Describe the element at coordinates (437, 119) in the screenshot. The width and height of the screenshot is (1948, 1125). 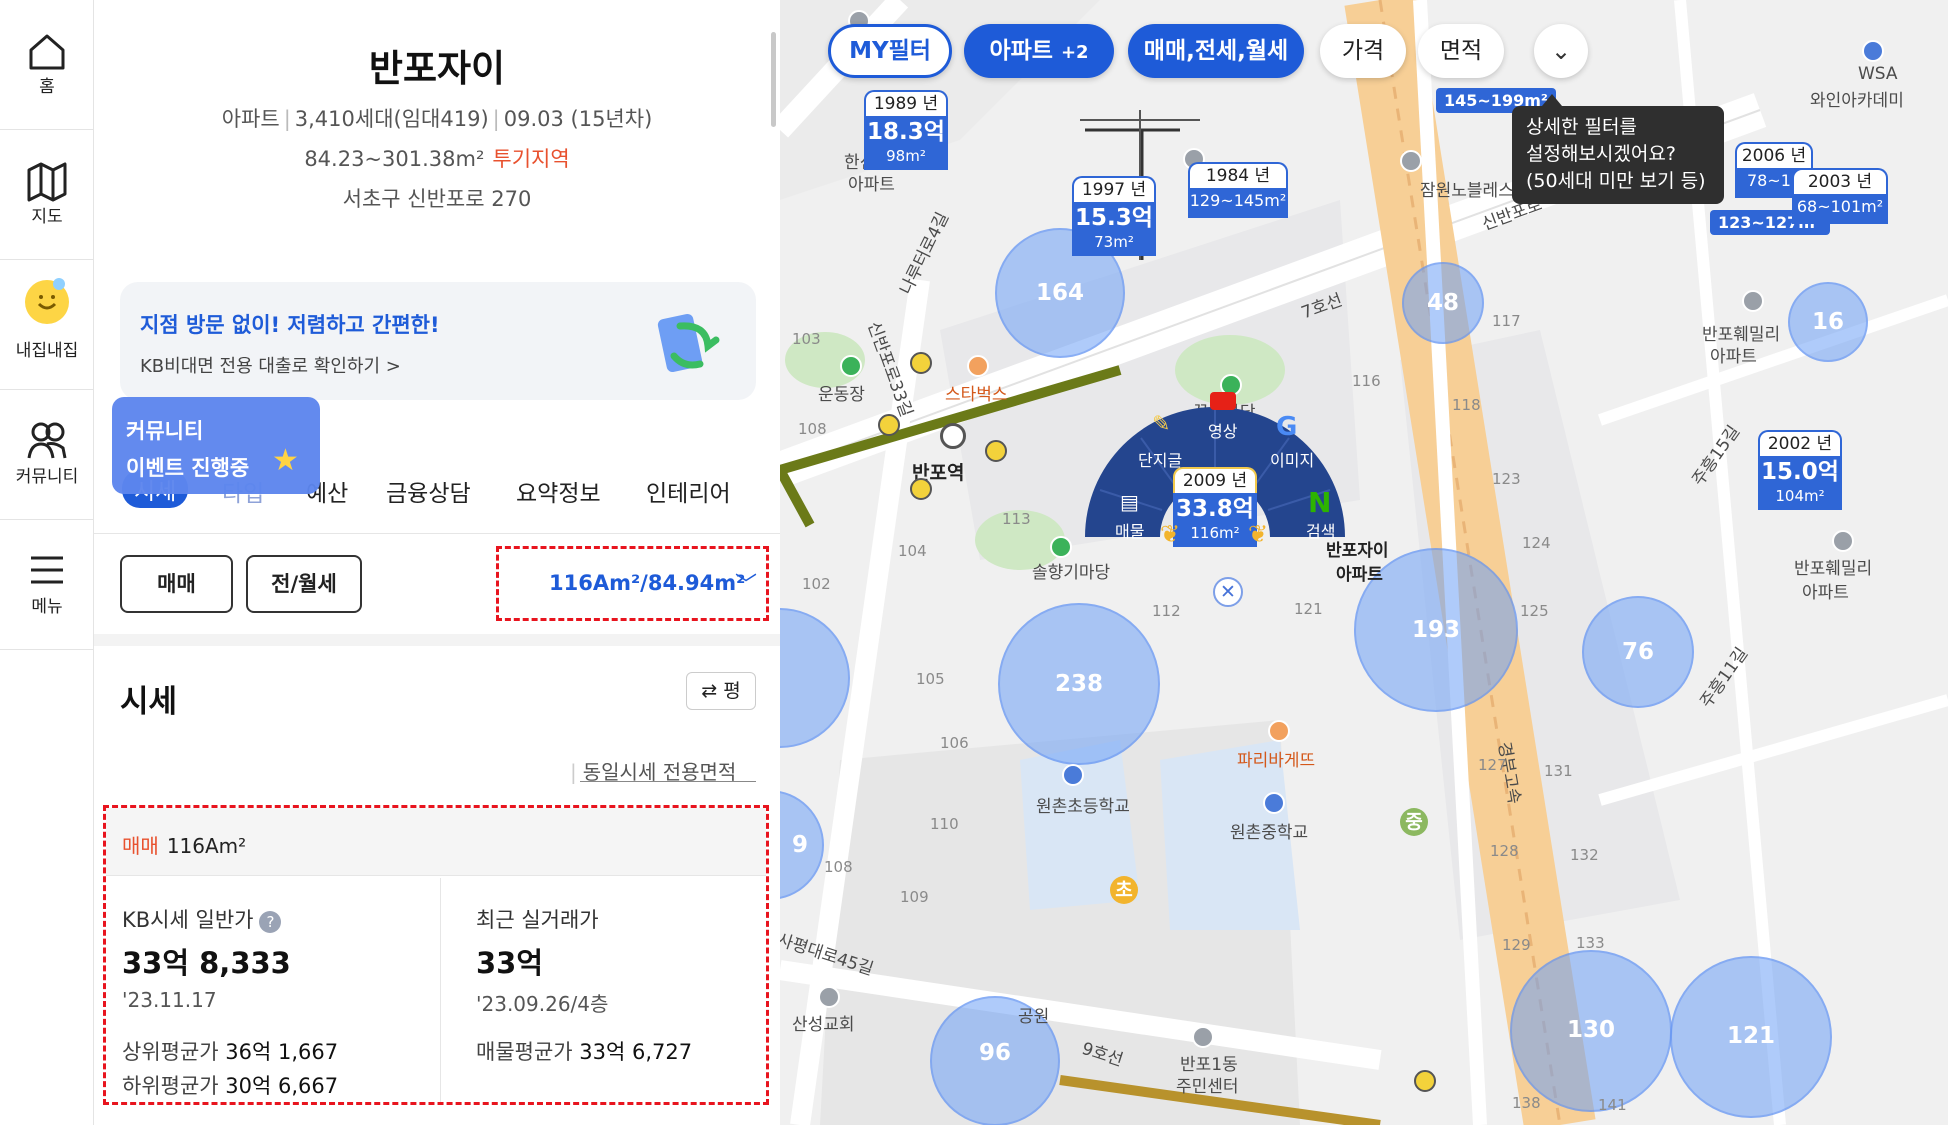
I see `complex-summary: 아파트 | 3,410세대(임대419) | 09.03 (15년차)` at that location.